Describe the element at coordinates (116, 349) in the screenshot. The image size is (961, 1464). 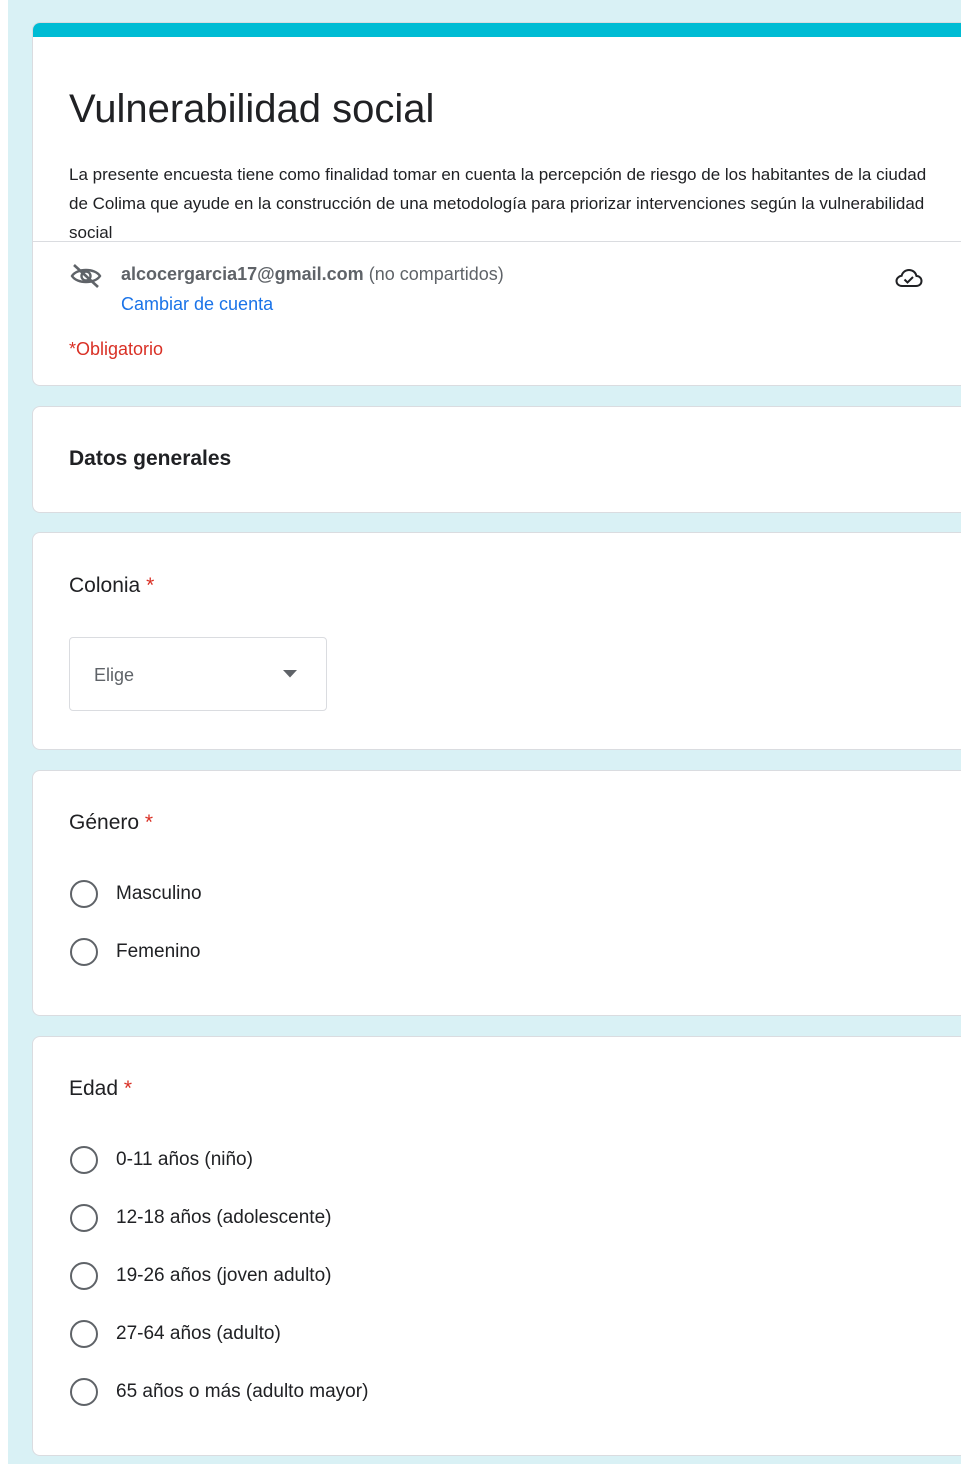
I see `required-note: *Obligatorio` at that location.